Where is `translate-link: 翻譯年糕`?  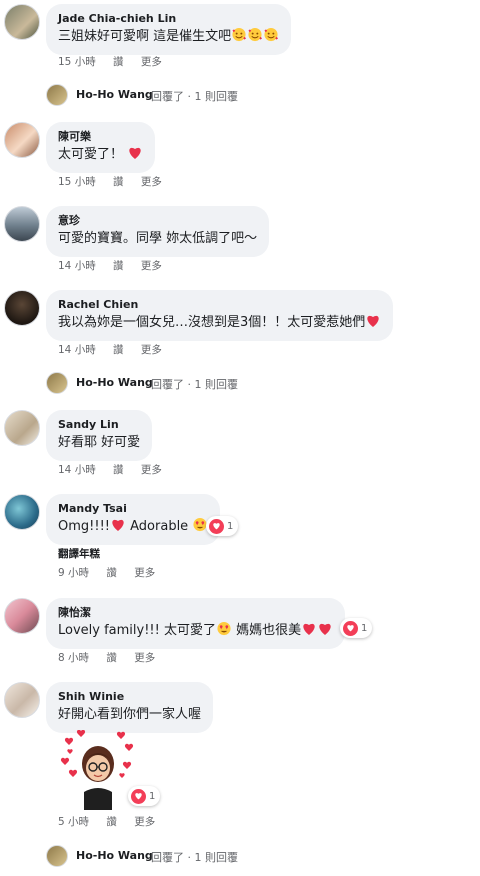
translate-link: 翻譯年糕 is located at coordinates (79, 553).